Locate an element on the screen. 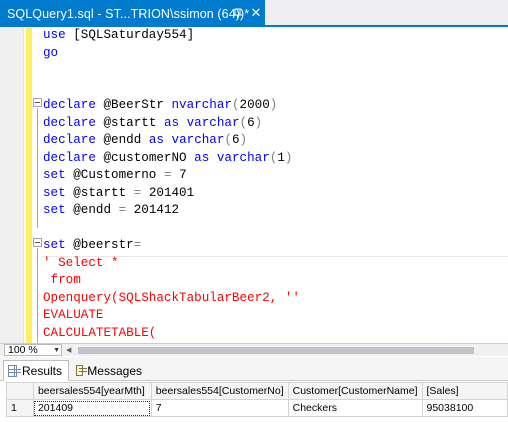 This screenshot has width=508, height=422. code-line: set @startt = 201401 is located at coordinates (275, 194).